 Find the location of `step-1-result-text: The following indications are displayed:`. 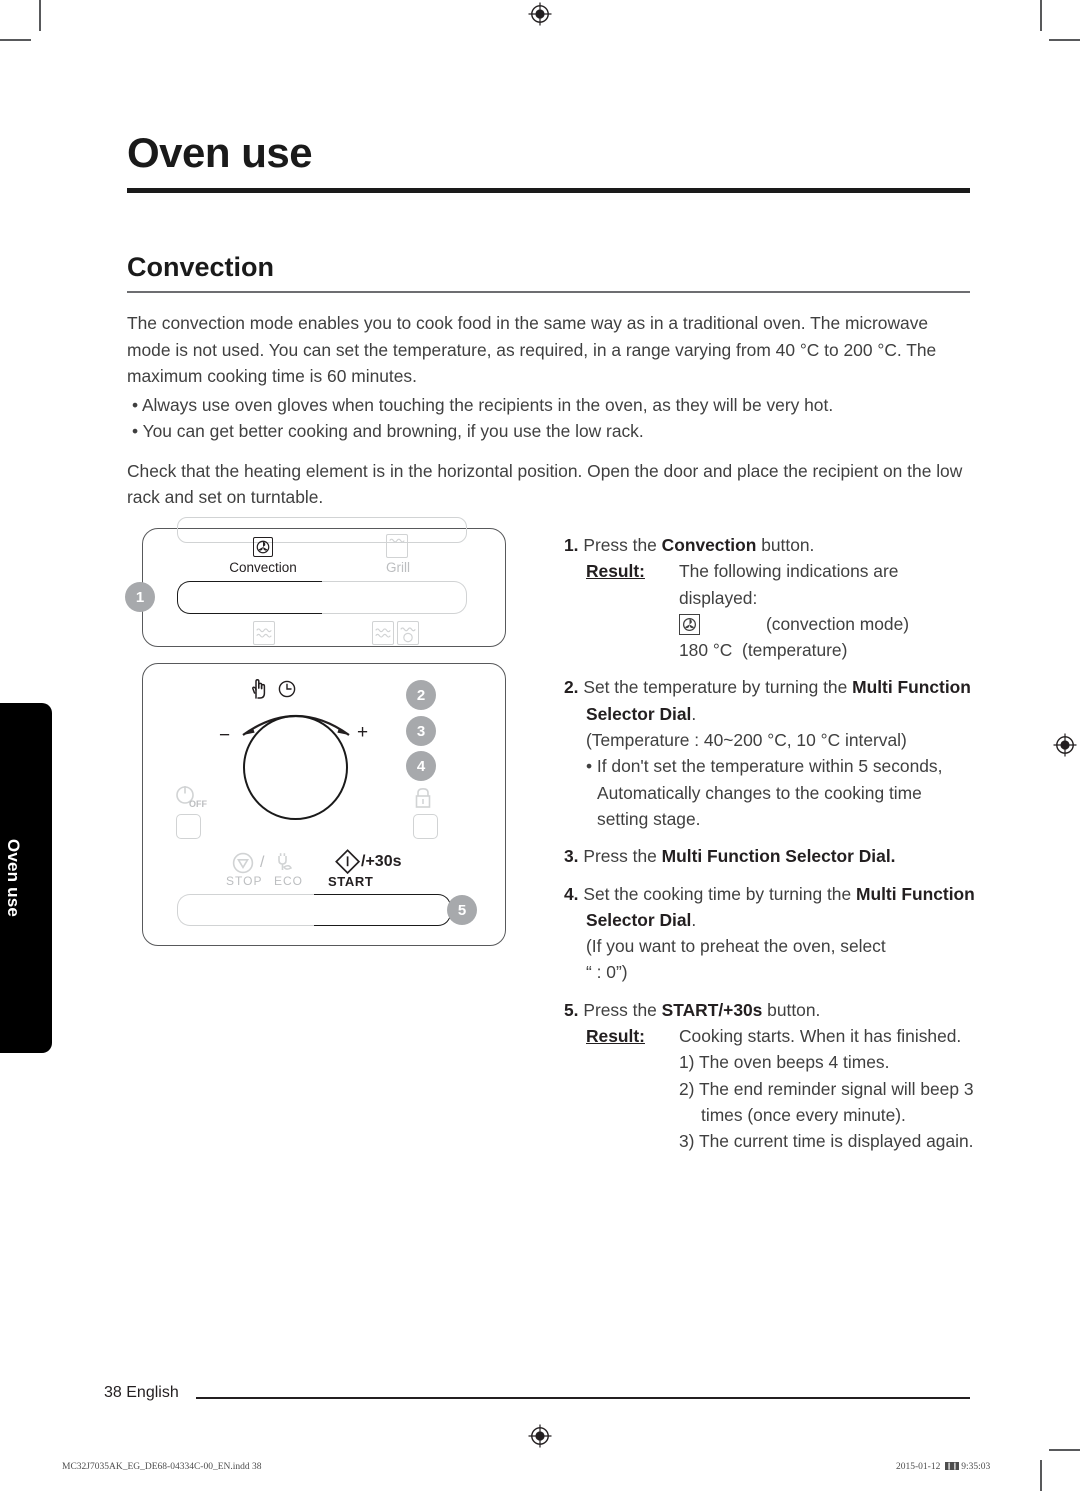

step-1-result-text: The following indications are displayed: is located at coordinates (789, 584).